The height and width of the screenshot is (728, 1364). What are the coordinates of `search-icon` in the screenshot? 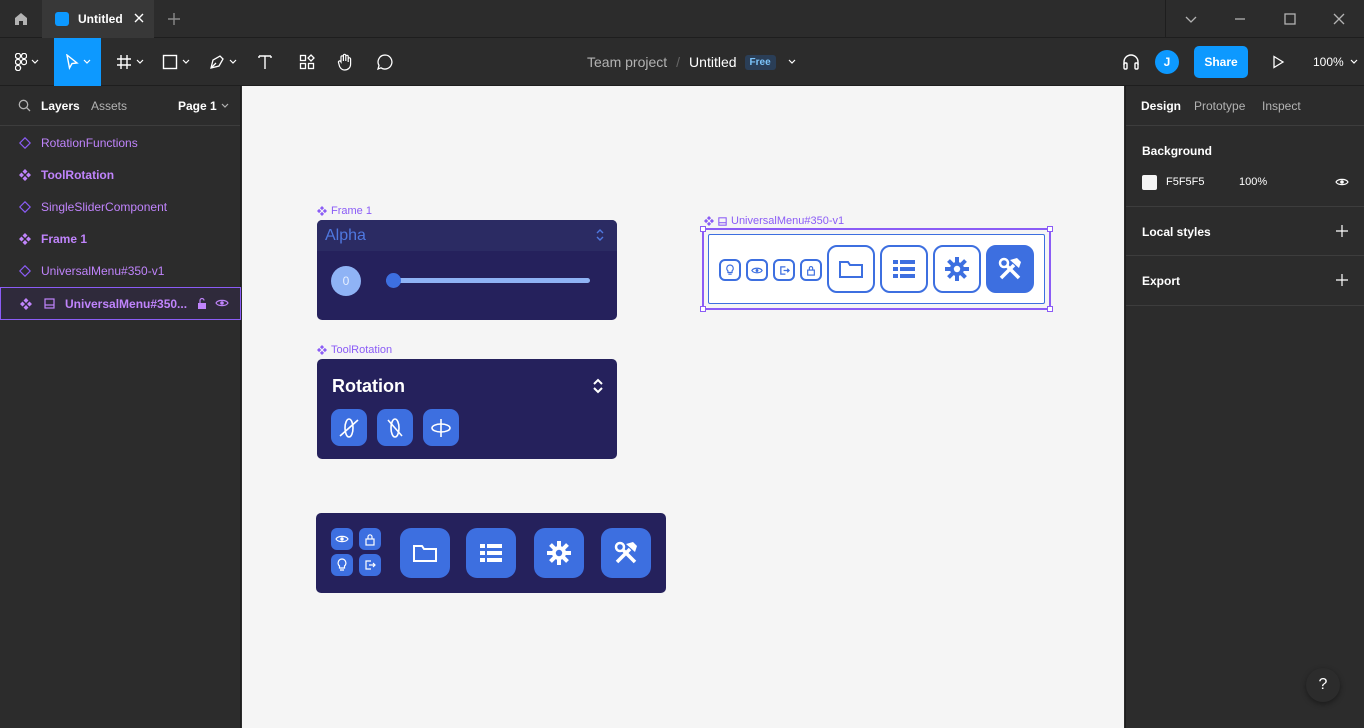 It's located at (24, 105).